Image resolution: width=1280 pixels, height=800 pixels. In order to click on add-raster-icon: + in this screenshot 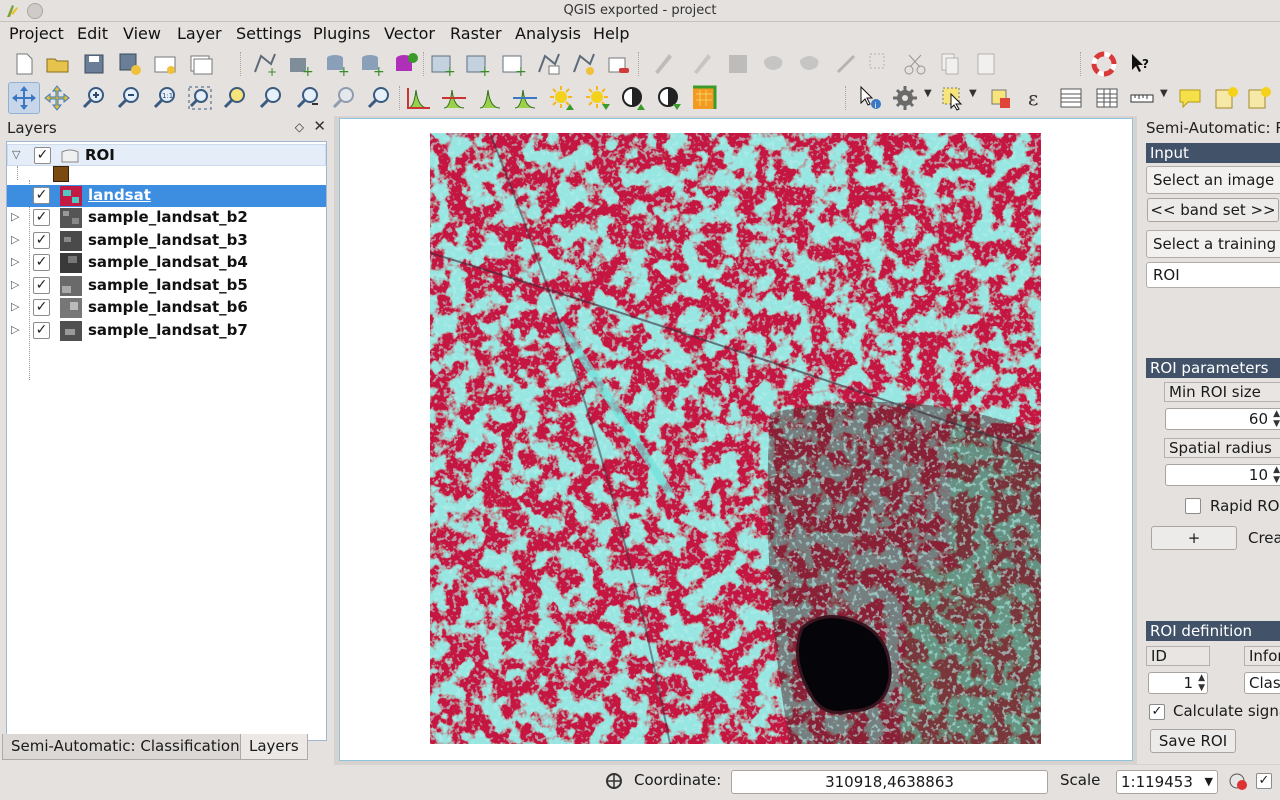, I will do `click(300, 64)`.